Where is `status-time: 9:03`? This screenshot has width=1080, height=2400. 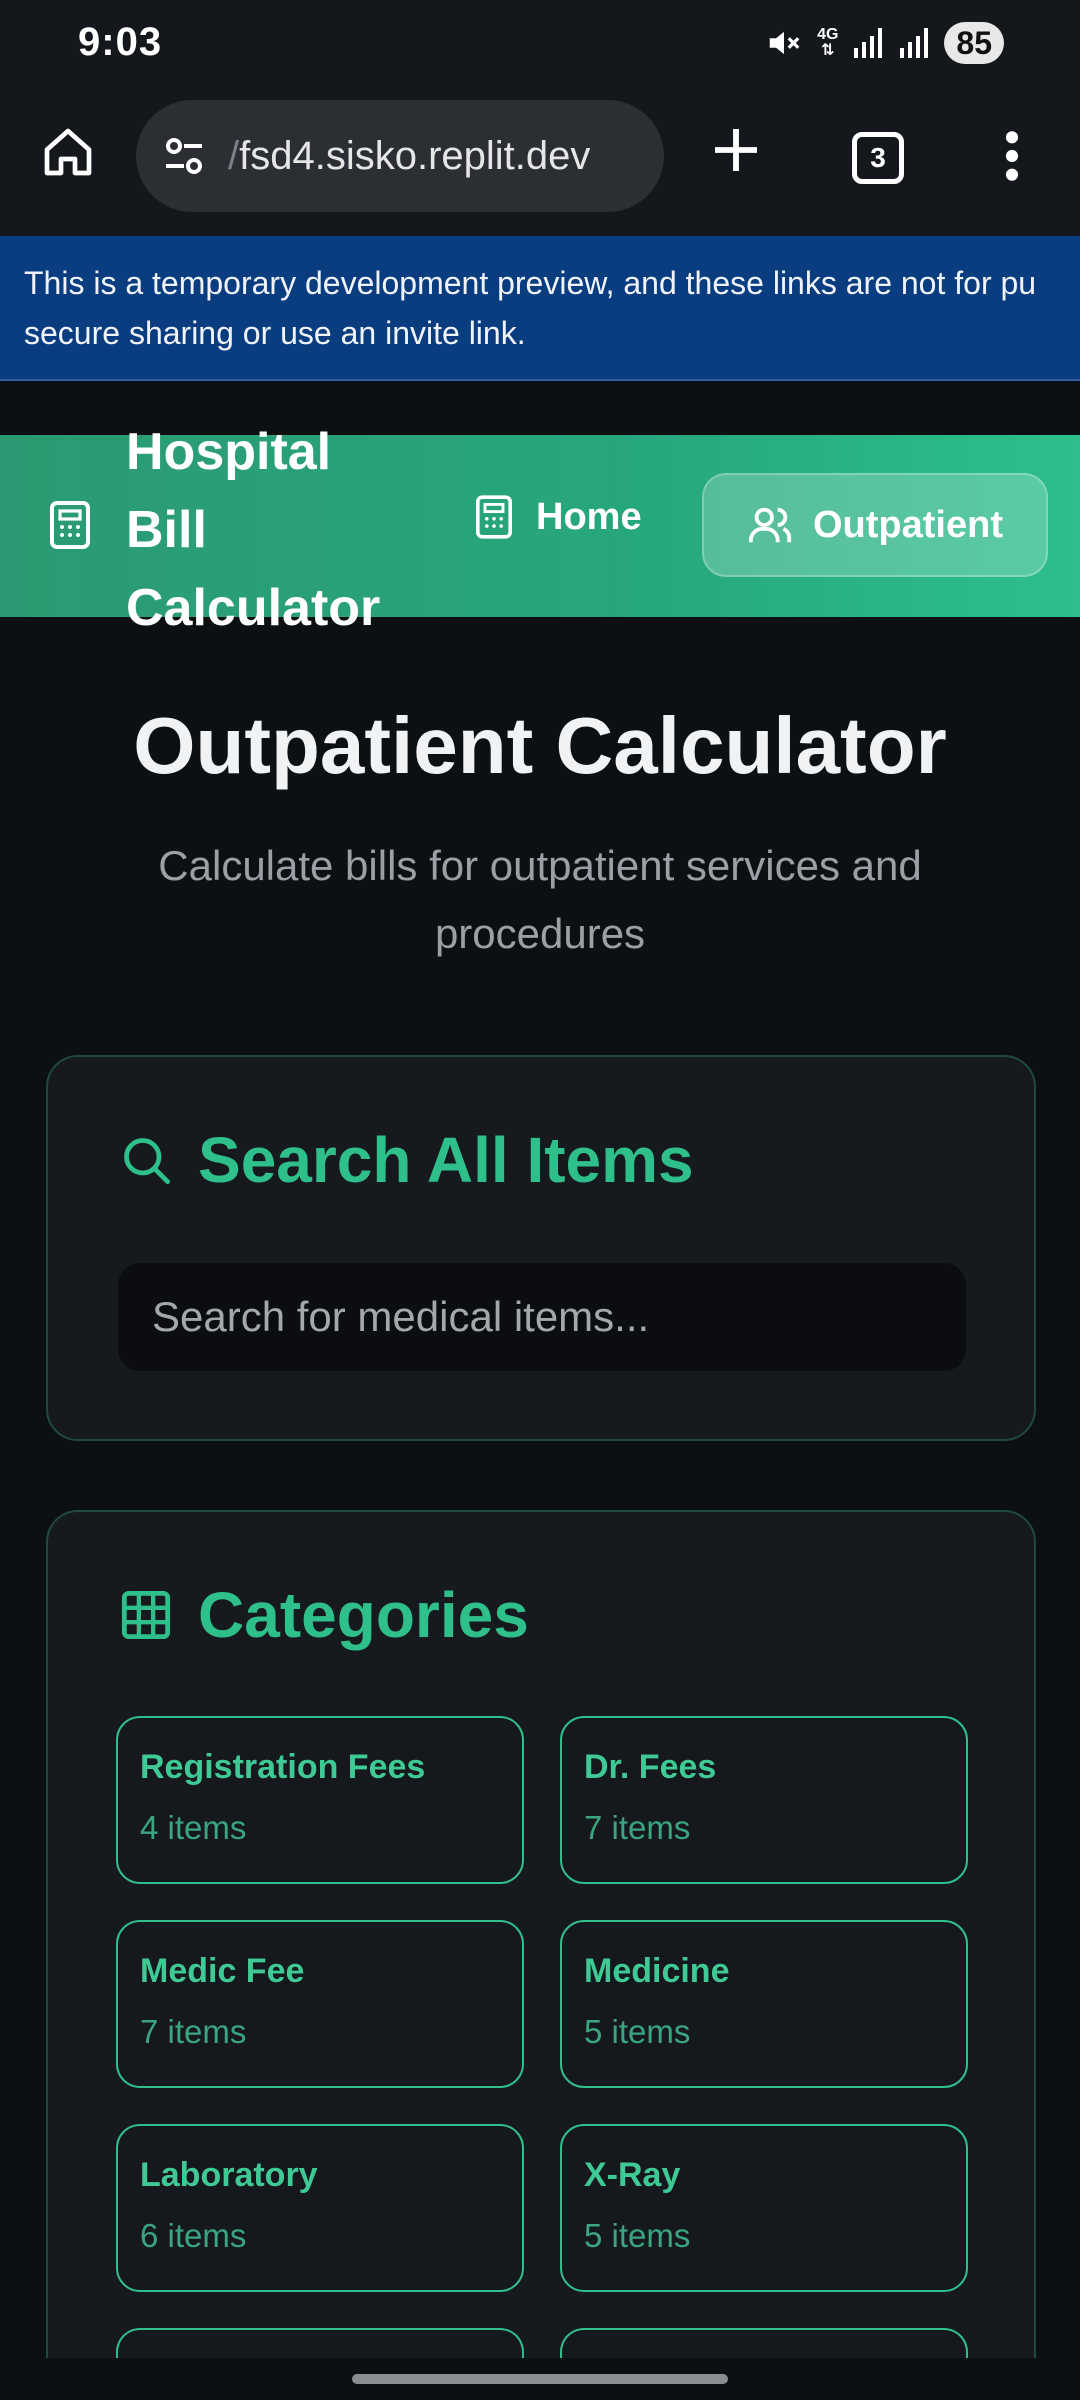
status-time: 9:03 is located at coordinates (120, 42).